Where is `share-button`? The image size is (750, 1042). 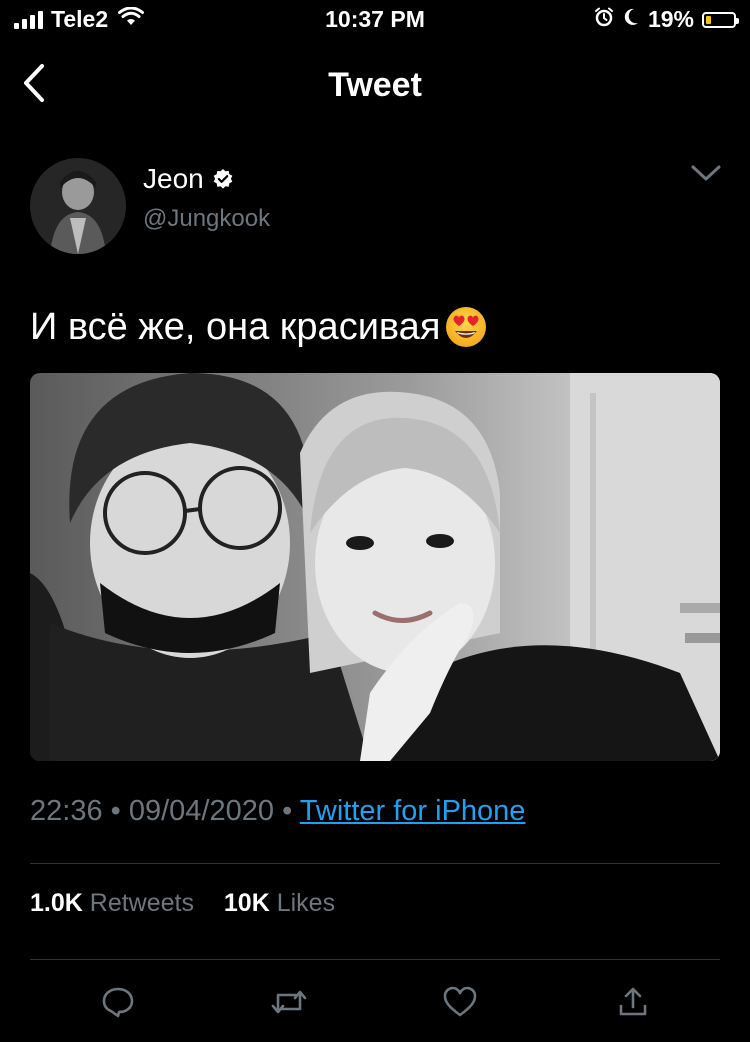
share-button is located at coordinates (633, 1004).